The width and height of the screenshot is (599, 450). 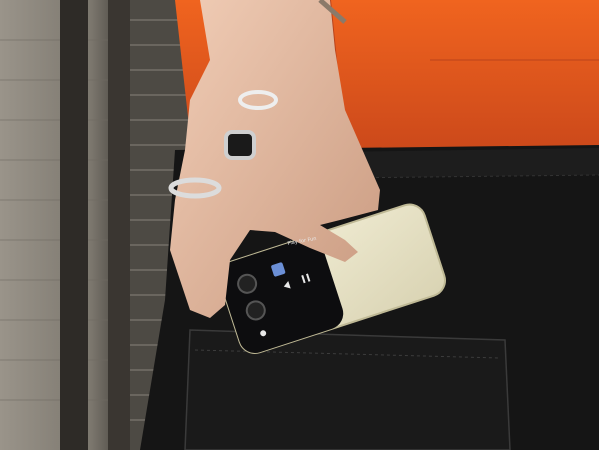 I want to click on back-pocket, so click(x=347, y=389).